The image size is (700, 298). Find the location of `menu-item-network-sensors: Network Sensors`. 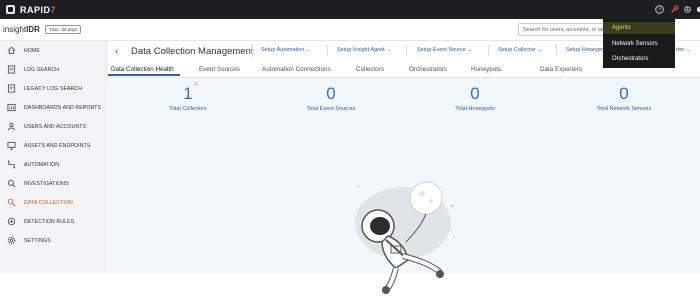

menu-item-network-sensors: Network Sensors is located at coordinates (639, 44).